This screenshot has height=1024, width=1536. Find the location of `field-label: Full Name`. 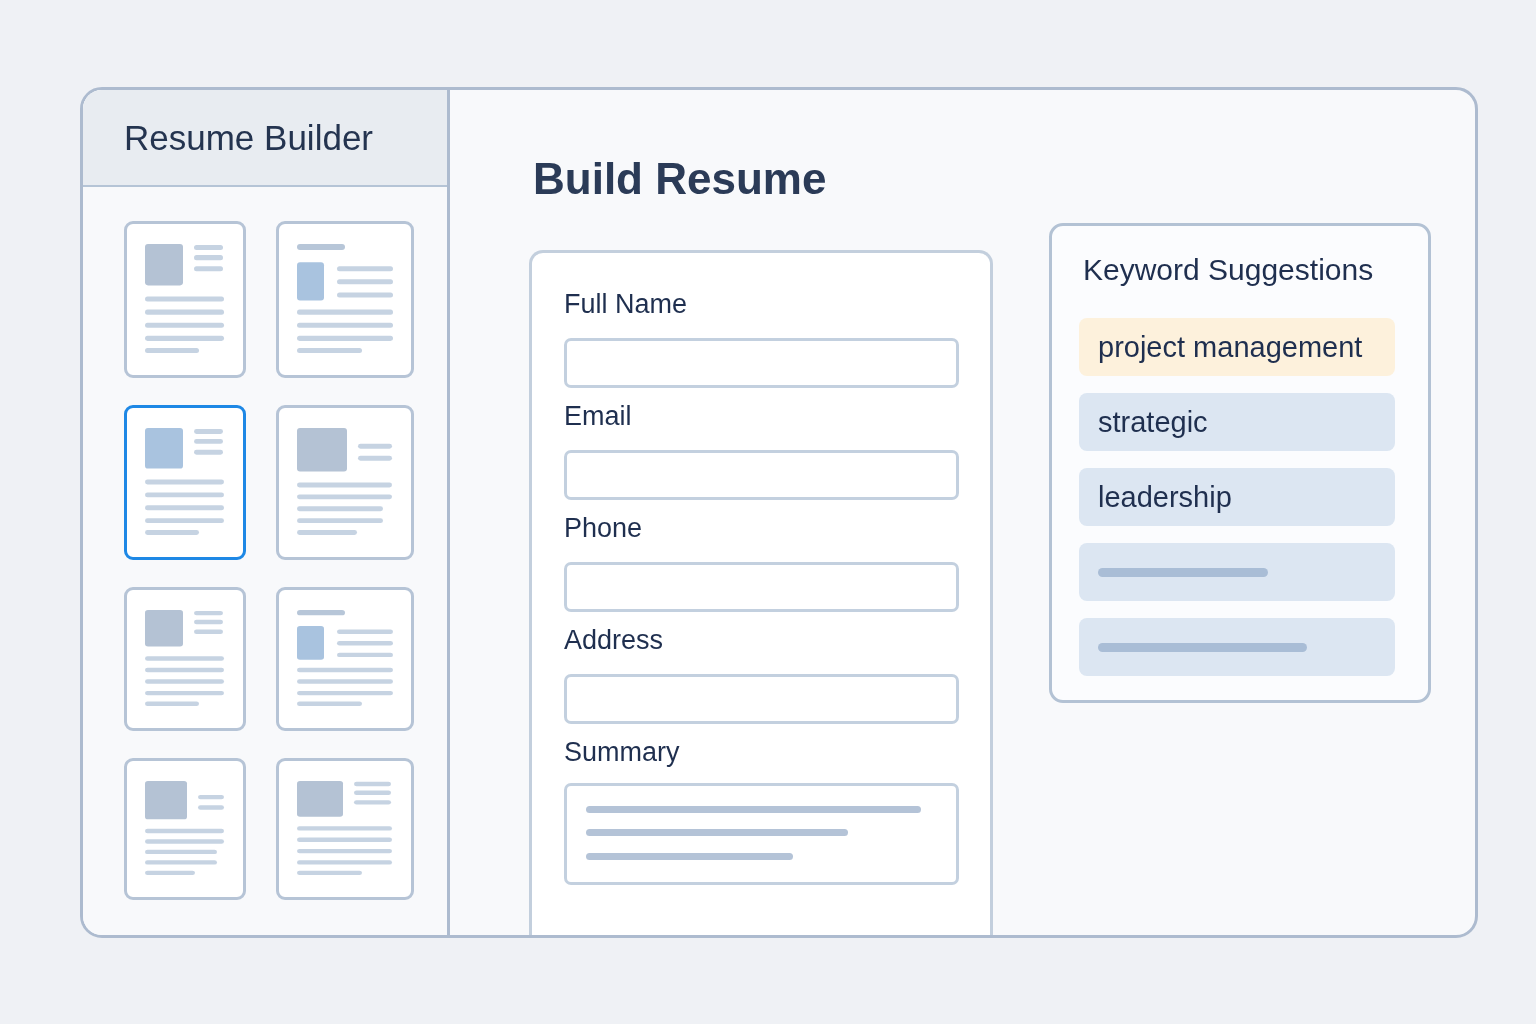

field-label: Full Name is located at coordinates (626, 304).